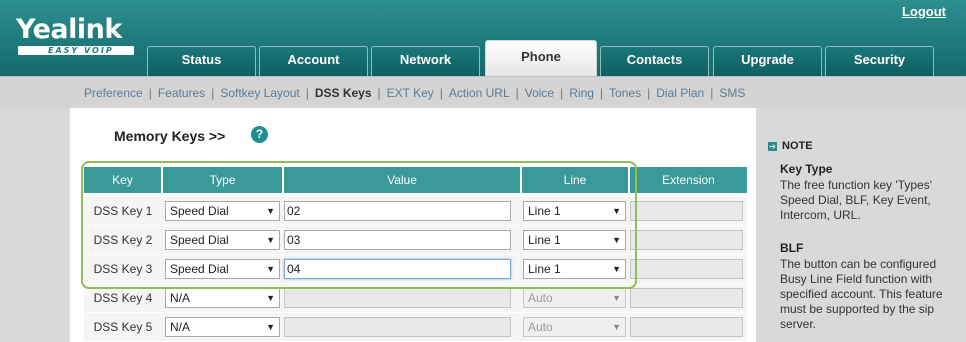  What do you see at coordinates (123, 327) in the screenshot?
I see `key-label: DSS Key 5` at bounding box center [123, 327].